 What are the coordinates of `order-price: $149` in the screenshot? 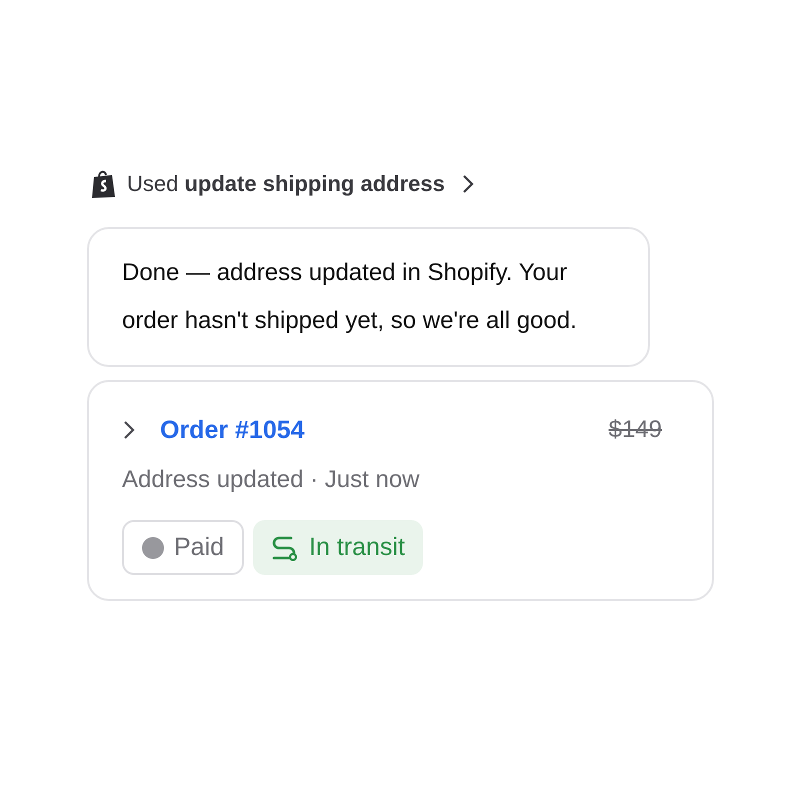 It's located at (635, 430).